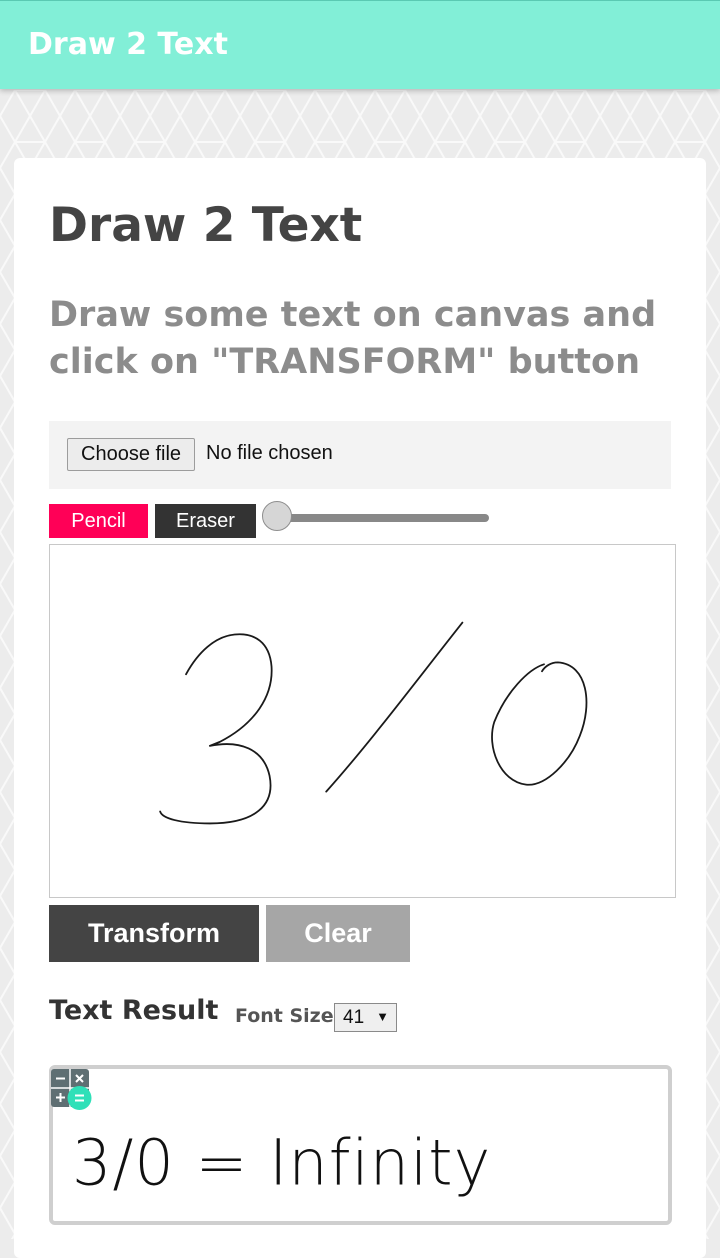  Describe the element at coordinates (269, 453) in the screenshot. I see `file-status-text: No file chosen` at that location.